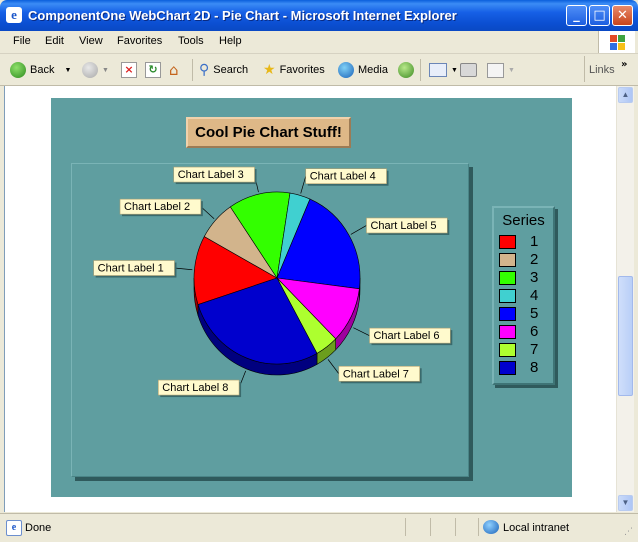 The image size is (638, 542). I want to click on legend-label: 3, so click(534, 277).